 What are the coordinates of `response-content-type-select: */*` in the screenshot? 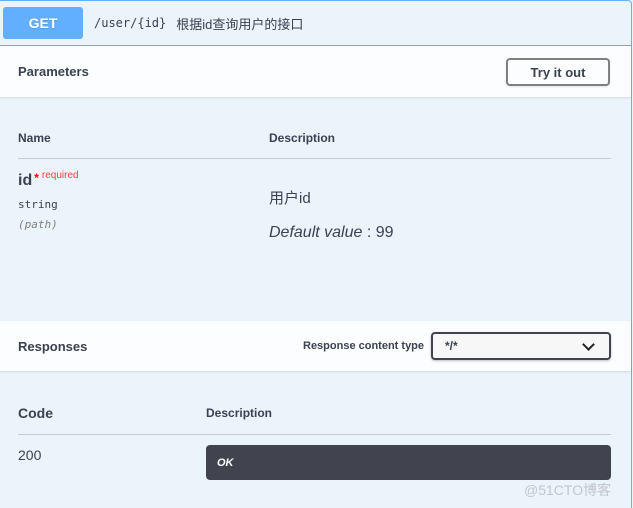 It's located at (521, 346).